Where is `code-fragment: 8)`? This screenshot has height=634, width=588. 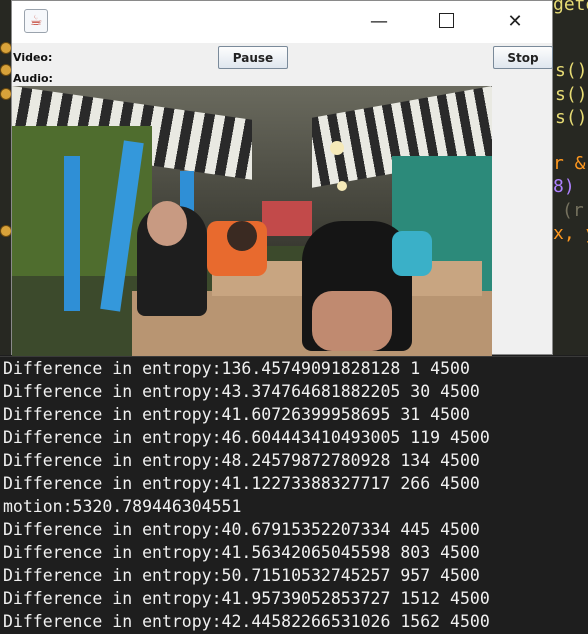 code-fragment: 8) is located at coordinates (564, 186).